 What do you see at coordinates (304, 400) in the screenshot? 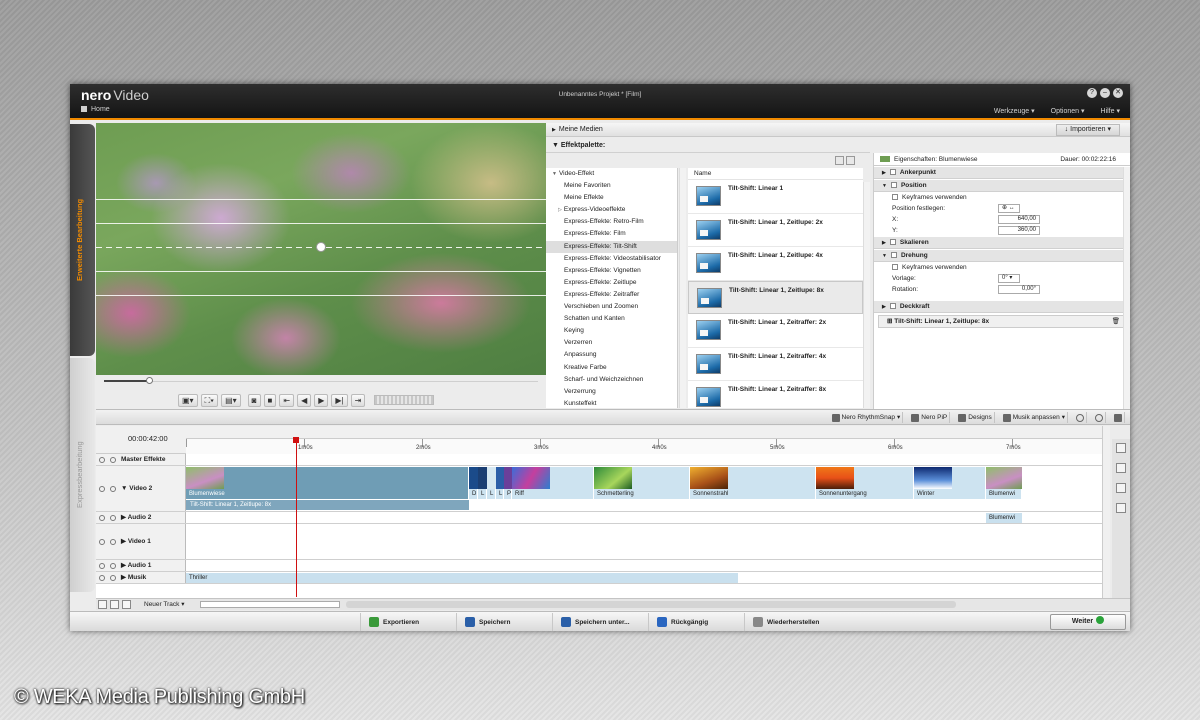
I see `prev-frame-icon: ◀` at bounding box center [304, 400].